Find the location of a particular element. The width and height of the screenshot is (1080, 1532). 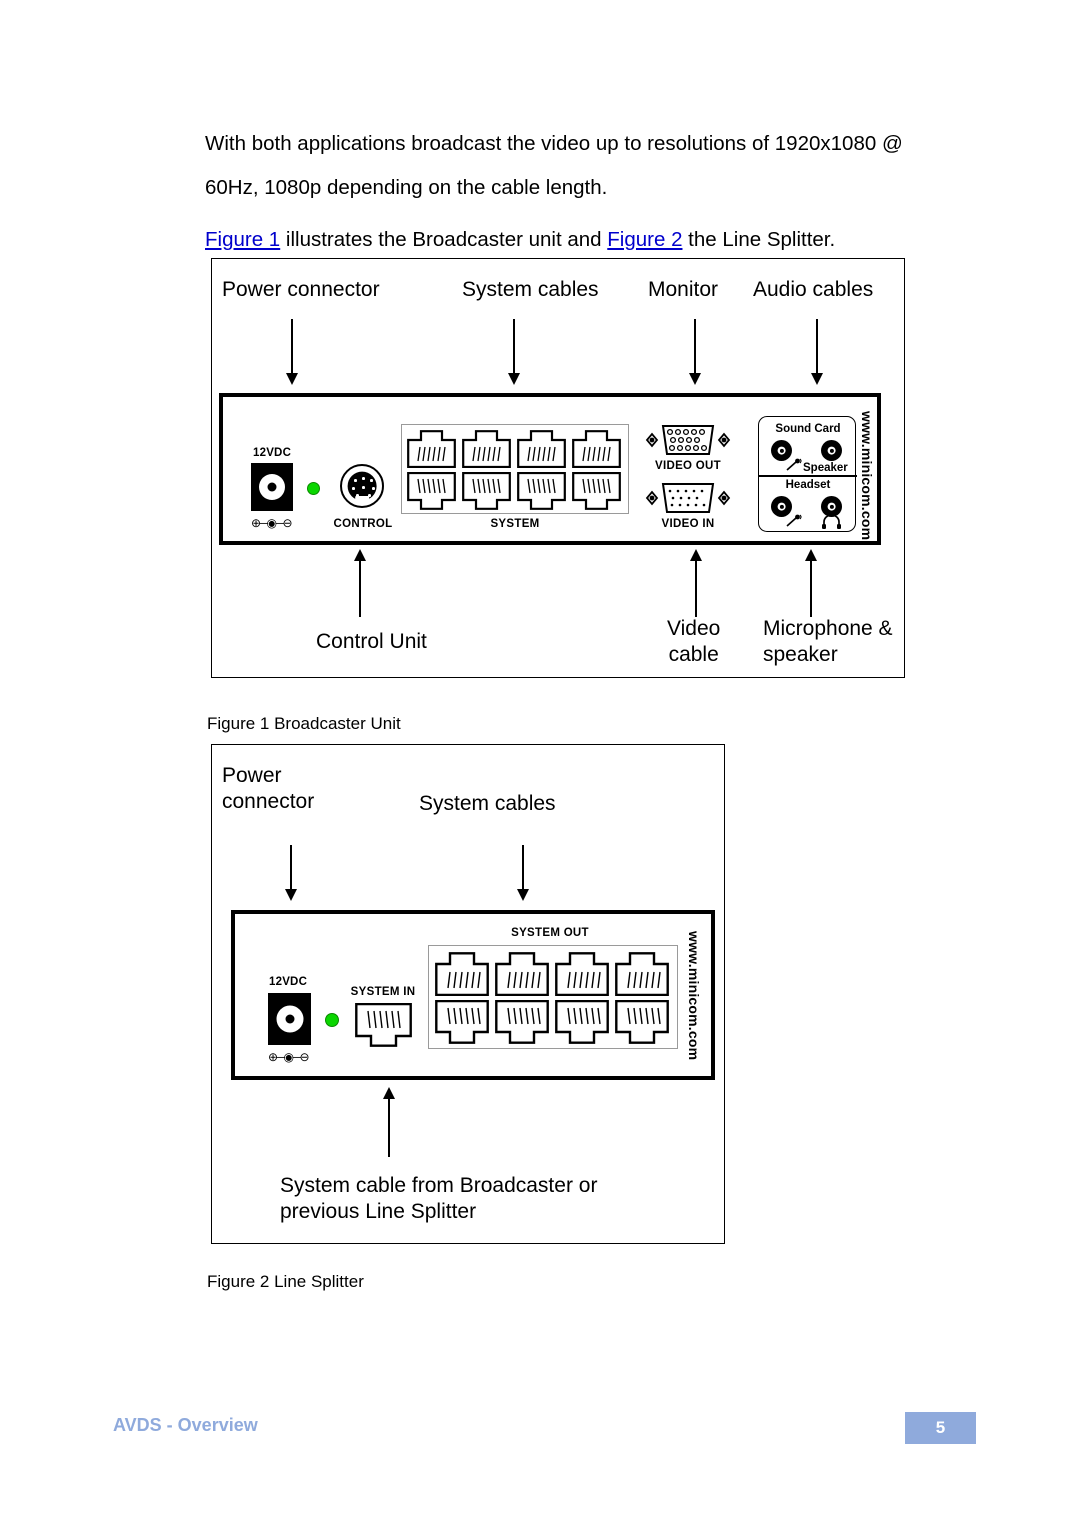

figure2-arrow-system-cables is located at coordinates (523, 873).